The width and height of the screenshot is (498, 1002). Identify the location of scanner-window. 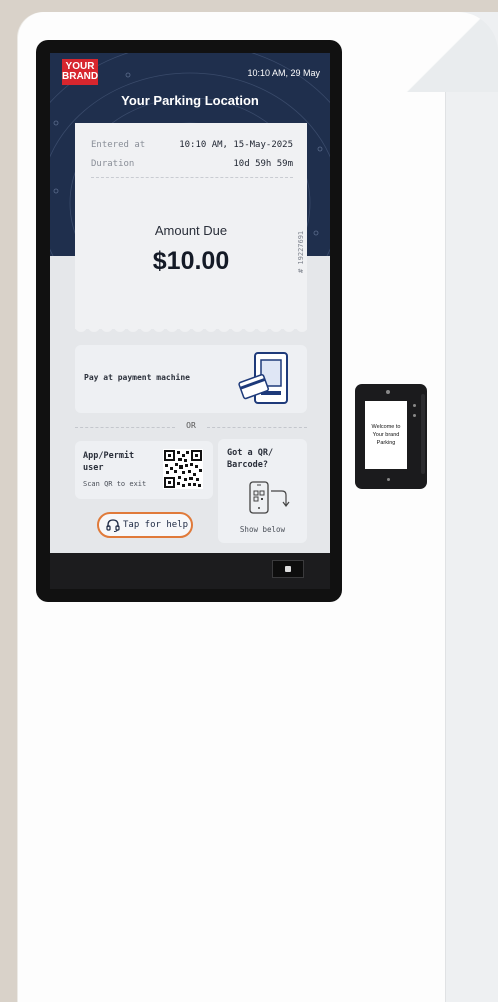
(288, 569).